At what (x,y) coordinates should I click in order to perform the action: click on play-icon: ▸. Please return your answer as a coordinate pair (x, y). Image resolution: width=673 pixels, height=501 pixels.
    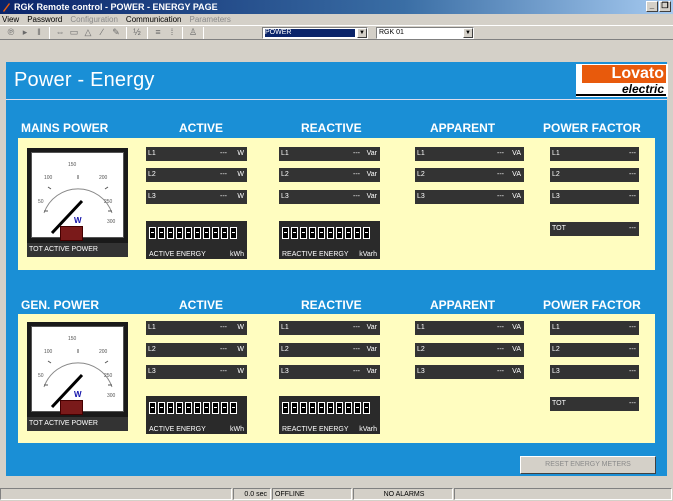
    Looking at the image, I should click on (25, 32).